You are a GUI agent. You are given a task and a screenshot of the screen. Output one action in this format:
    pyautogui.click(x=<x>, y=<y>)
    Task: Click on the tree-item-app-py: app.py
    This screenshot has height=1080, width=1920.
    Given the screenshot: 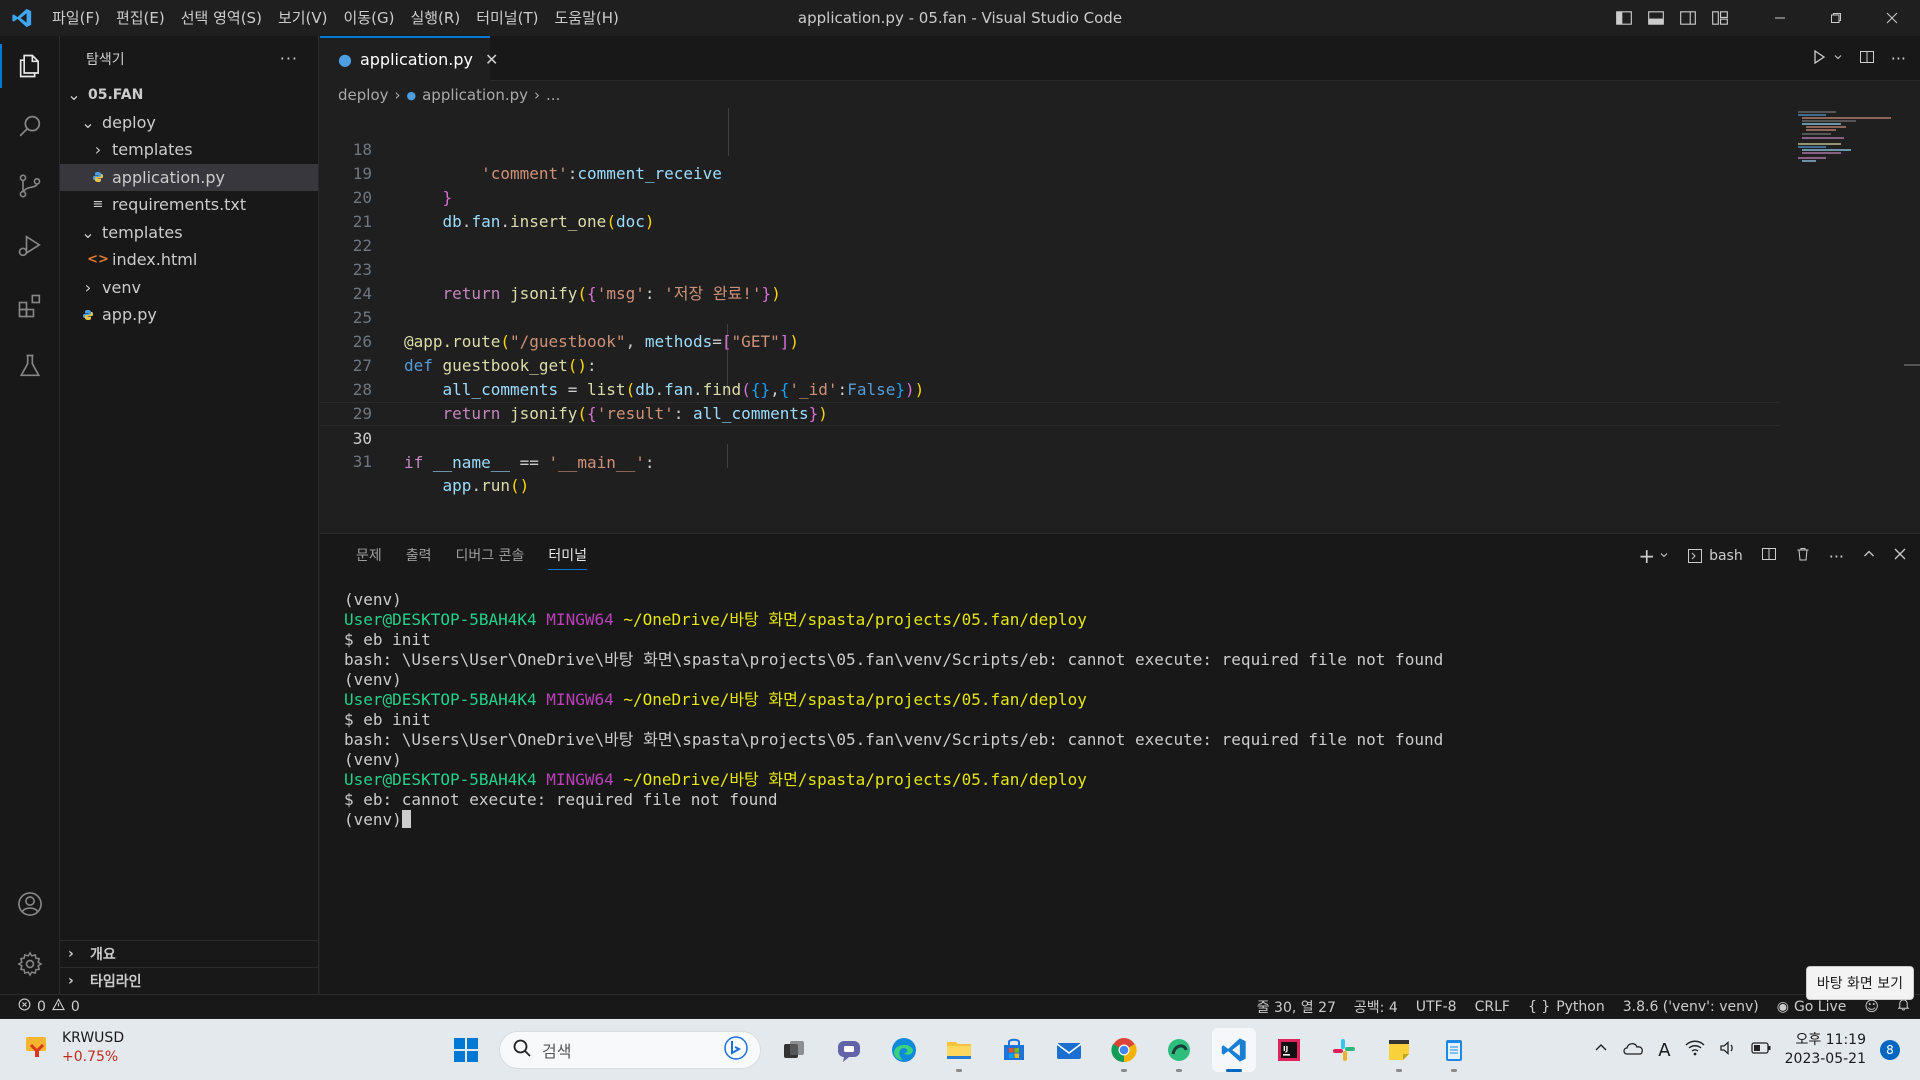 What is the action you would take?
    pyautogui.click(x=189, y=315)
    